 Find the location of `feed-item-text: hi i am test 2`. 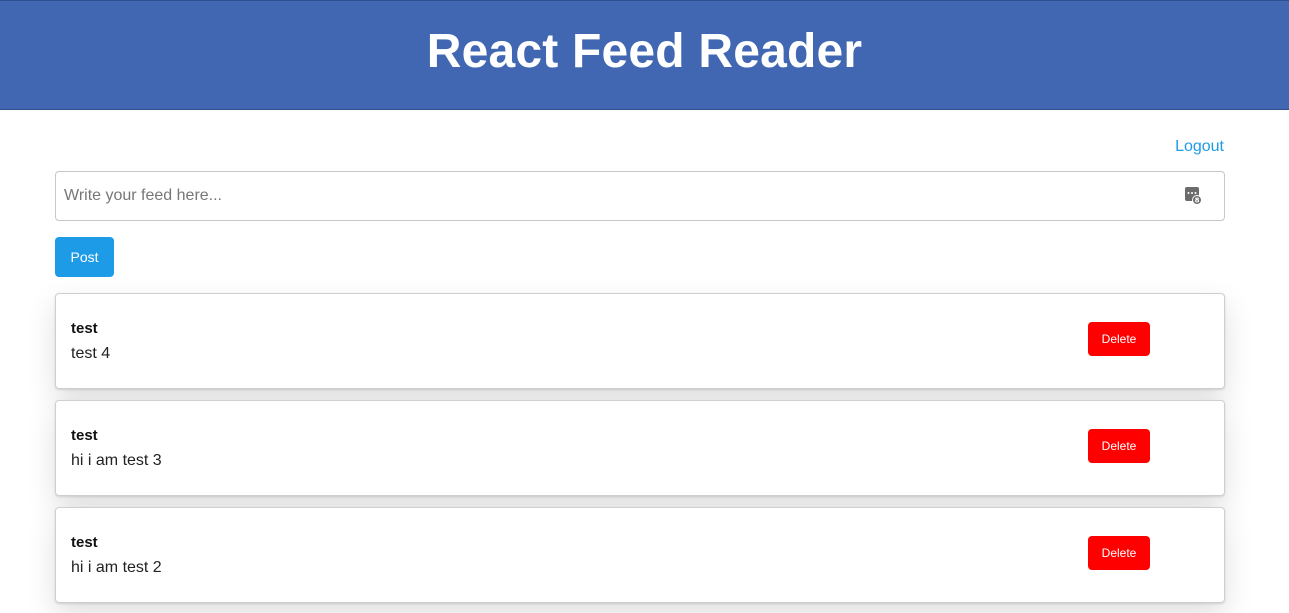

feed-item-text: hi i am test 2 is located at coordinates (116, 567).